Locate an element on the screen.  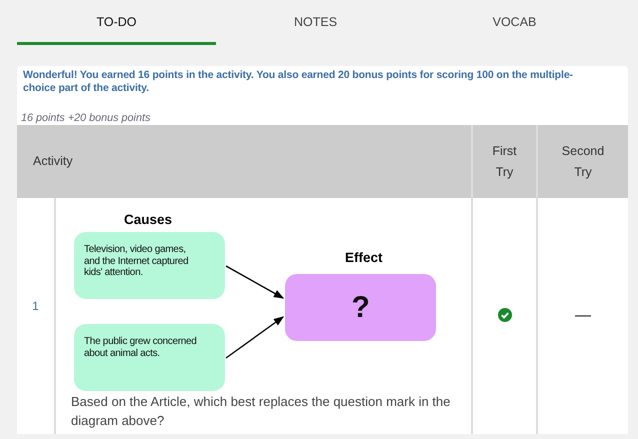
tab: TO-DO is located at coordinates (116, 22).